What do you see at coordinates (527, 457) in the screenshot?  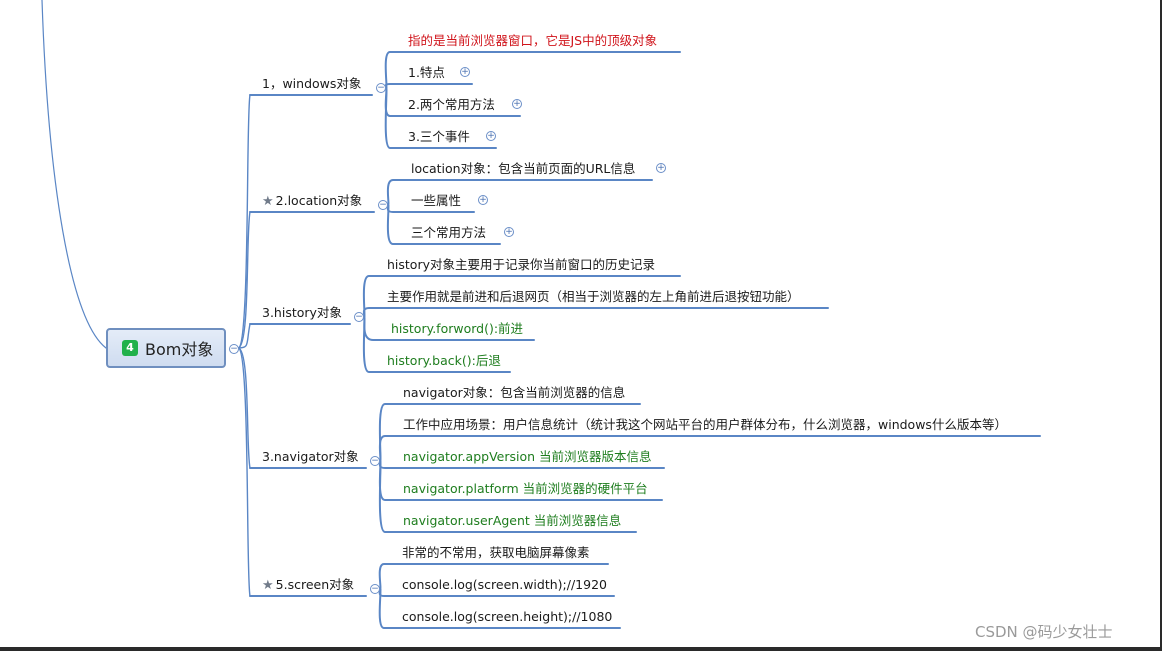 I see `child-node-label: navigator.appVersion 当前浏览器版本信息` at bounding box center [527, 457].